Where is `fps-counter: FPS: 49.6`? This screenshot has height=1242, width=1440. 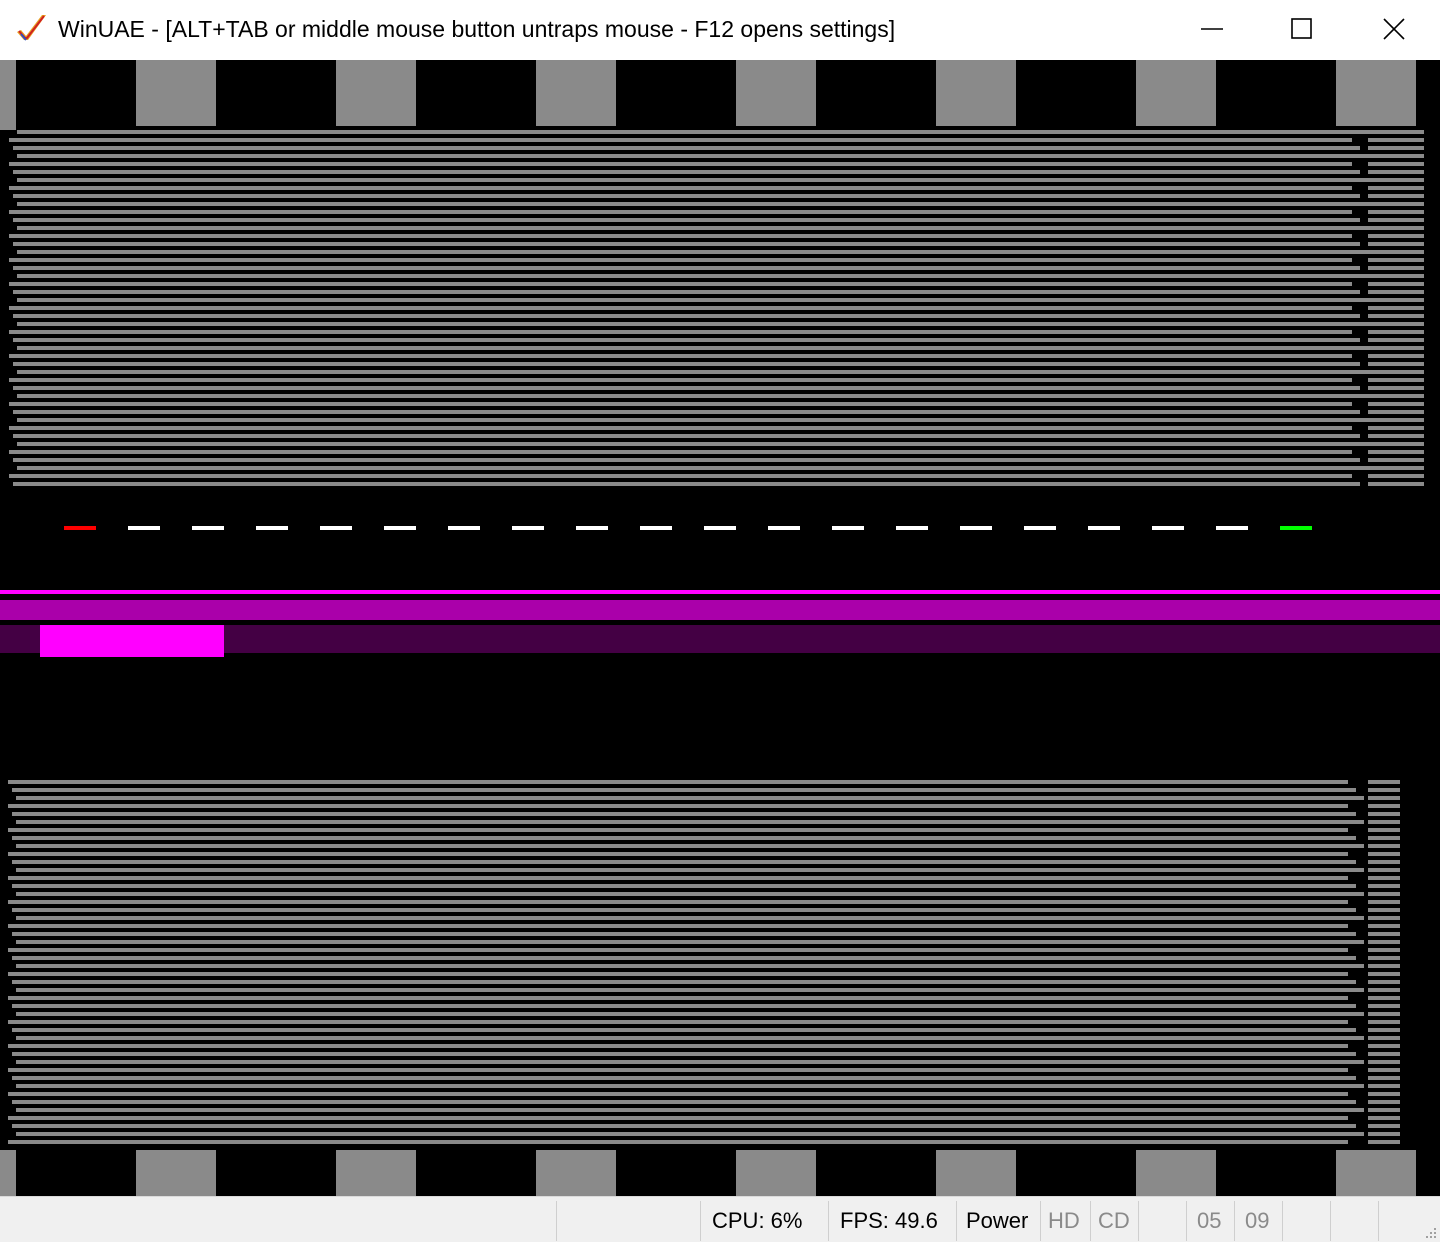
fps-counter: FPS: 49.6 is located at coordinates (889, 1220).